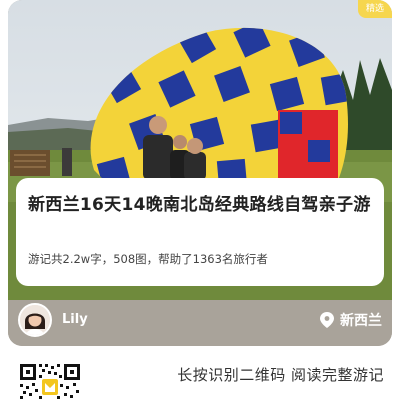 The image size is (400, 400). I want to click on author-bar: Lily 新西兰, so click(200, 323).